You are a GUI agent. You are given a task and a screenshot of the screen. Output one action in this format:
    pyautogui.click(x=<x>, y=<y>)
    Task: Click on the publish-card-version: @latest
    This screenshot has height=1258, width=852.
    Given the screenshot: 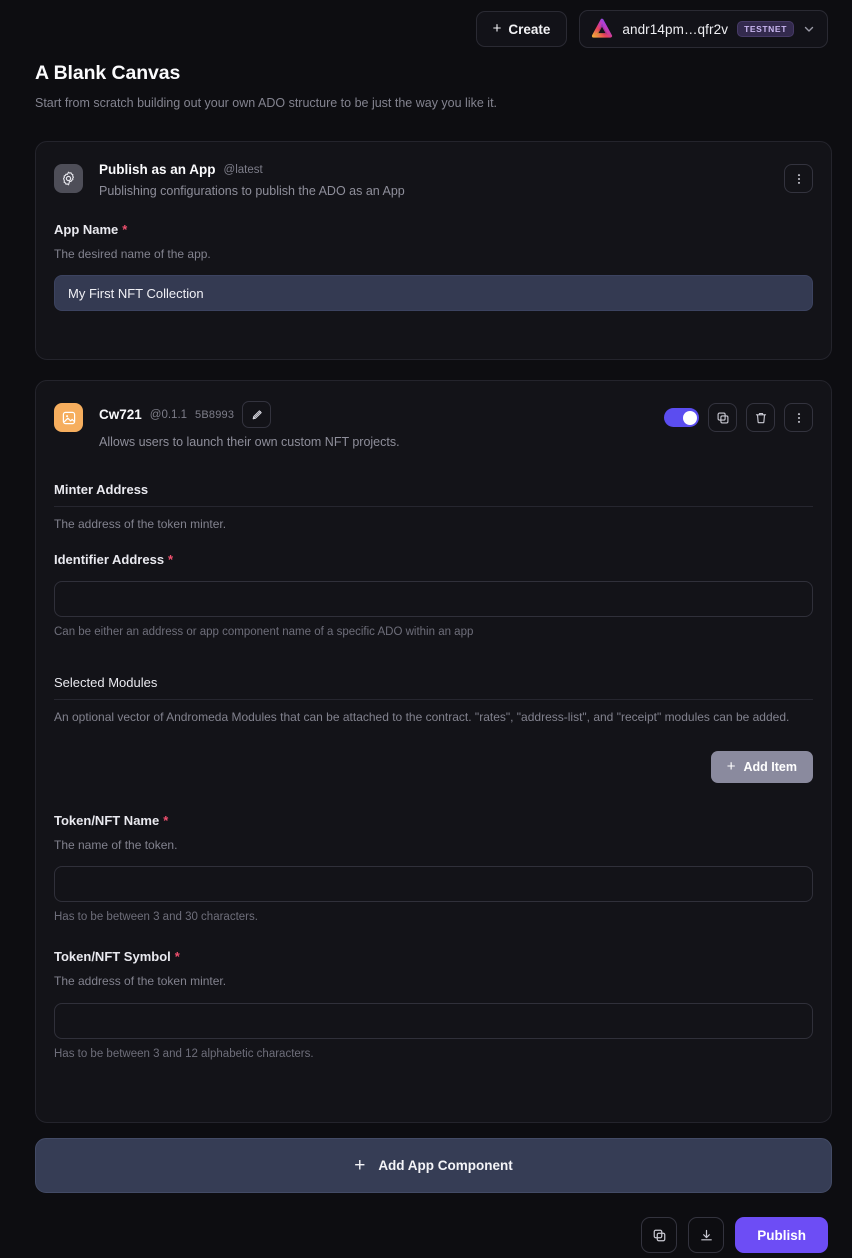 What is the action you would take?
    pyautogui.click(x=243, y=169)
    